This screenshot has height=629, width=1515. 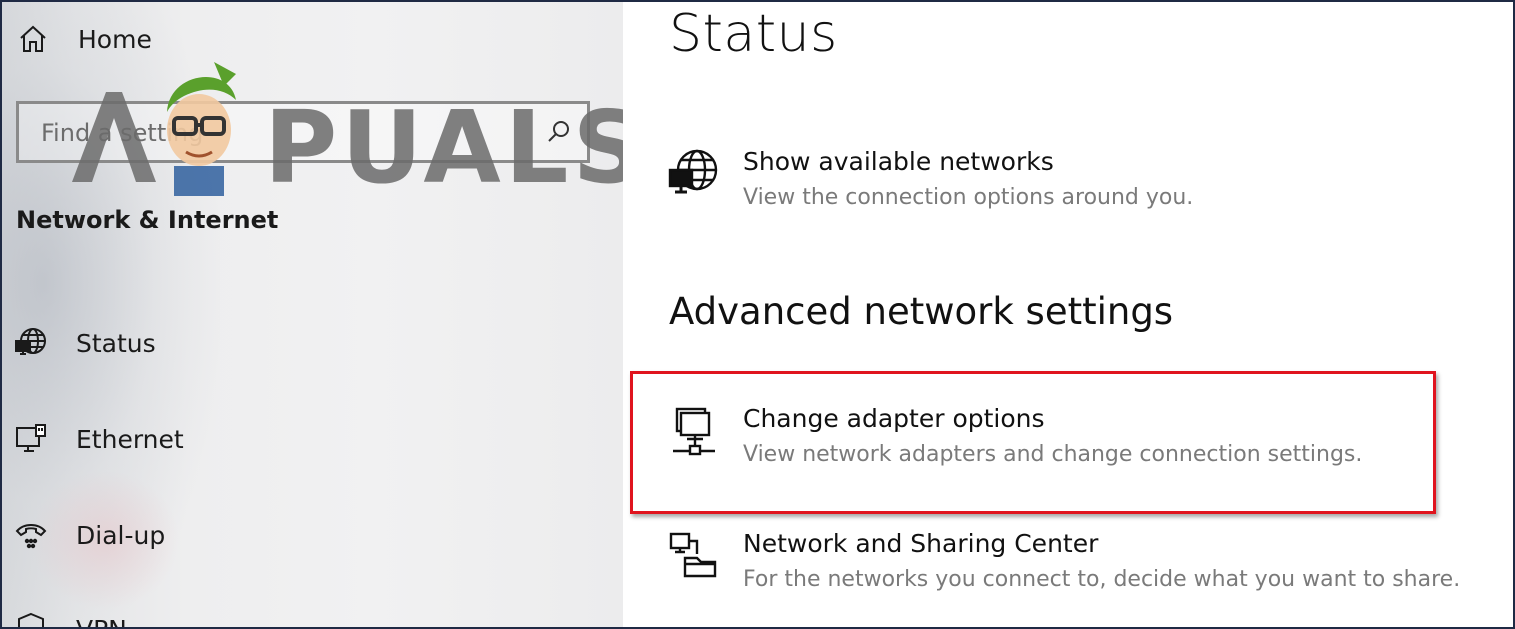 I want to click on sharing-center-icon, so click(x=694, y=555).